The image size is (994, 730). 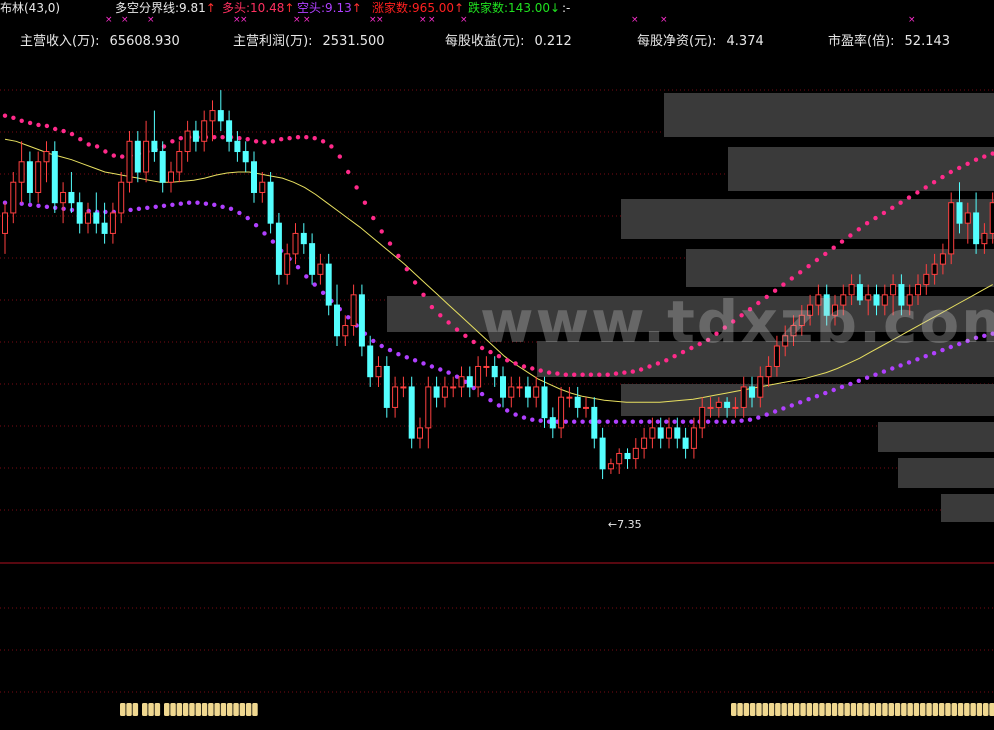 What do you see at coordinates (258, 8) in the screenshot?
I see `indicator-item-1: 多头:10.48↑` at bounding box center [258, 8].